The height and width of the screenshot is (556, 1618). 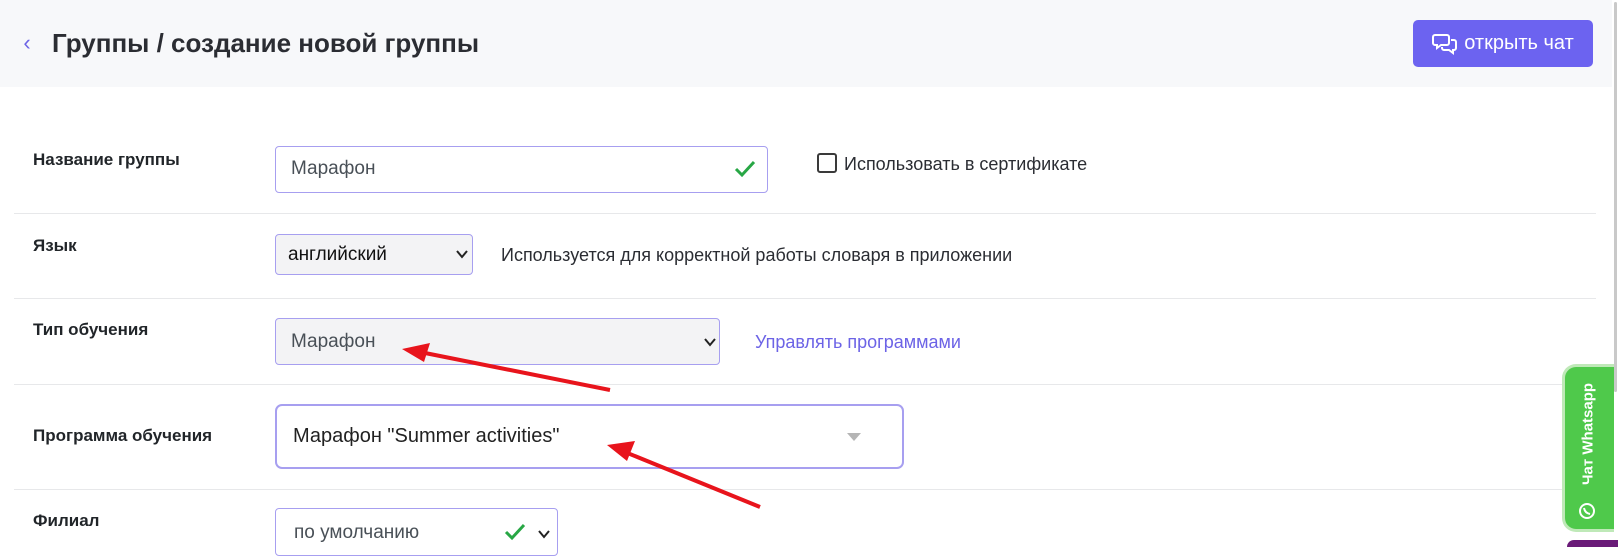 What do you see at coordinates (581, 426) in the screenshot?
I see `annotation-arrows` at bounding box center [581, 426].